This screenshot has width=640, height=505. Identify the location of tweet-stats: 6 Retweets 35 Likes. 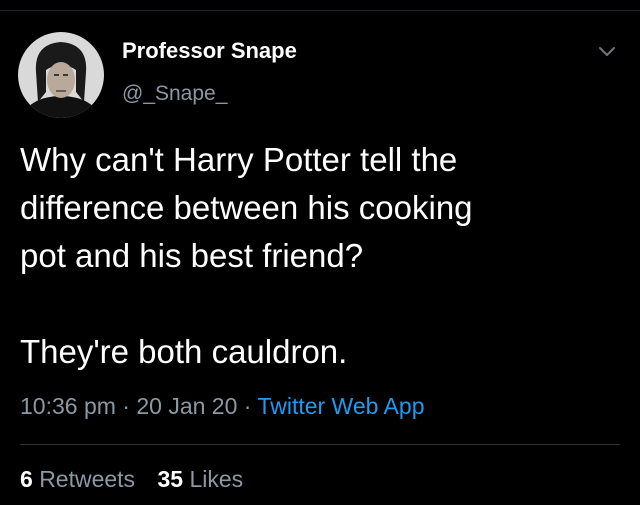
(139, 479).